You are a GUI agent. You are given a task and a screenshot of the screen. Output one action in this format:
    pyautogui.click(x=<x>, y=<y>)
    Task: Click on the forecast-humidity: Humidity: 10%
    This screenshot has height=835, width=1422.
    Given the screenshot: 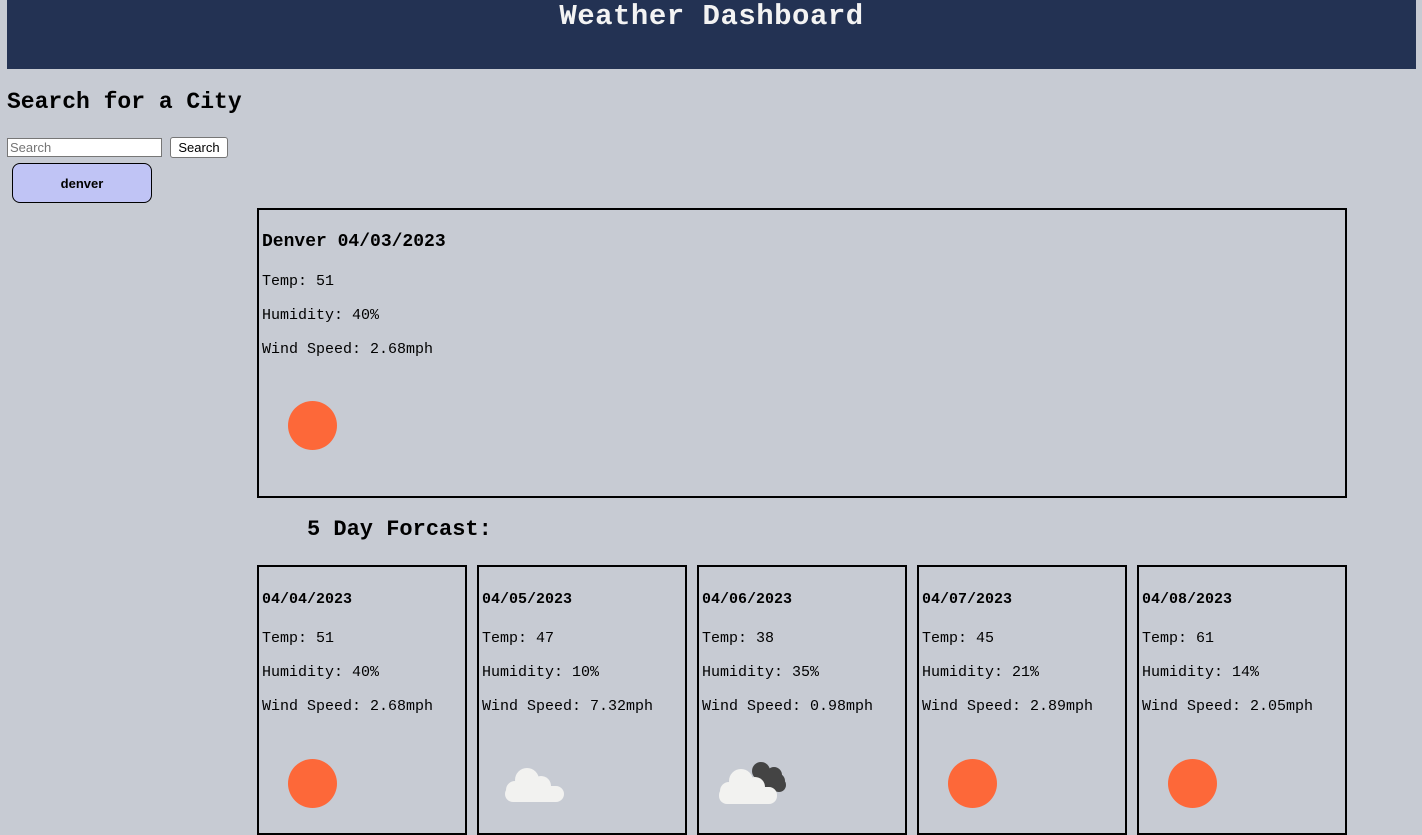 What is the action you would take?
    pyautogui.click(x=541, y=672)
    